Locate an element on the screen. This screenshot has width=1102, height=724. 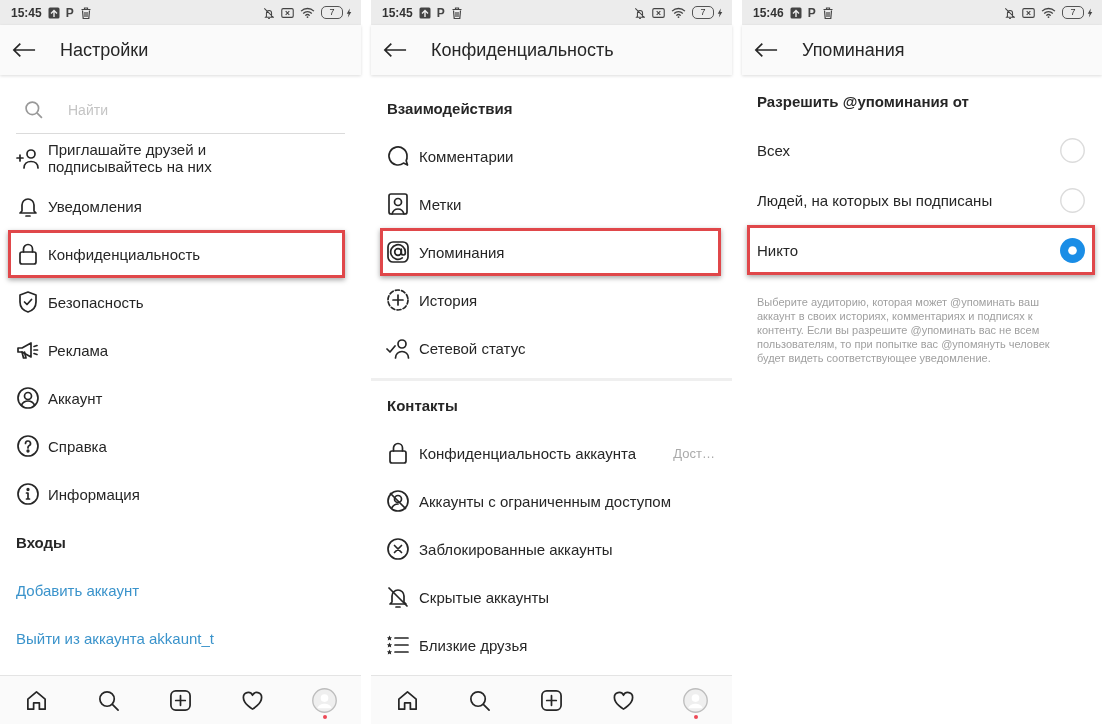
star-list-icon is located at coordinates (398, 645).